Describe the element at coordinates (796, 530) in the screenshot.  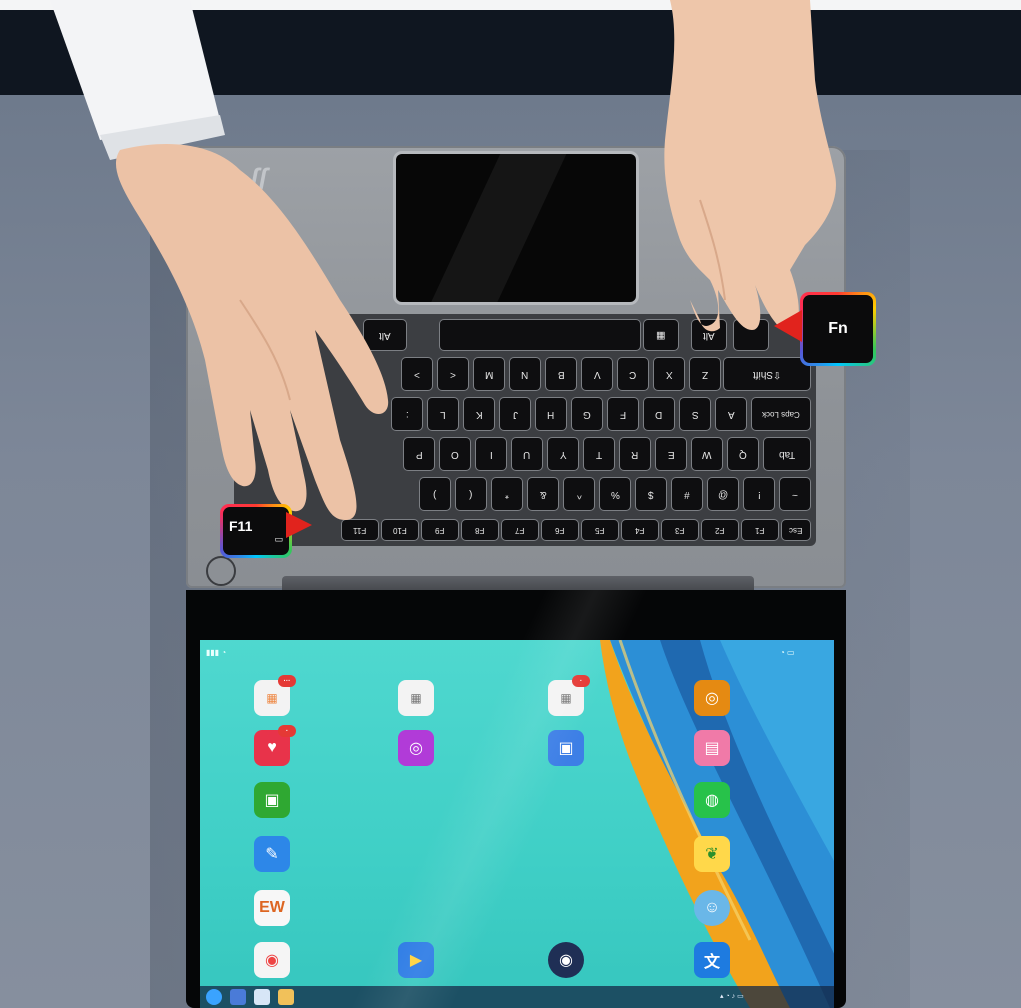
I see `key-esc: Esc` at that location.